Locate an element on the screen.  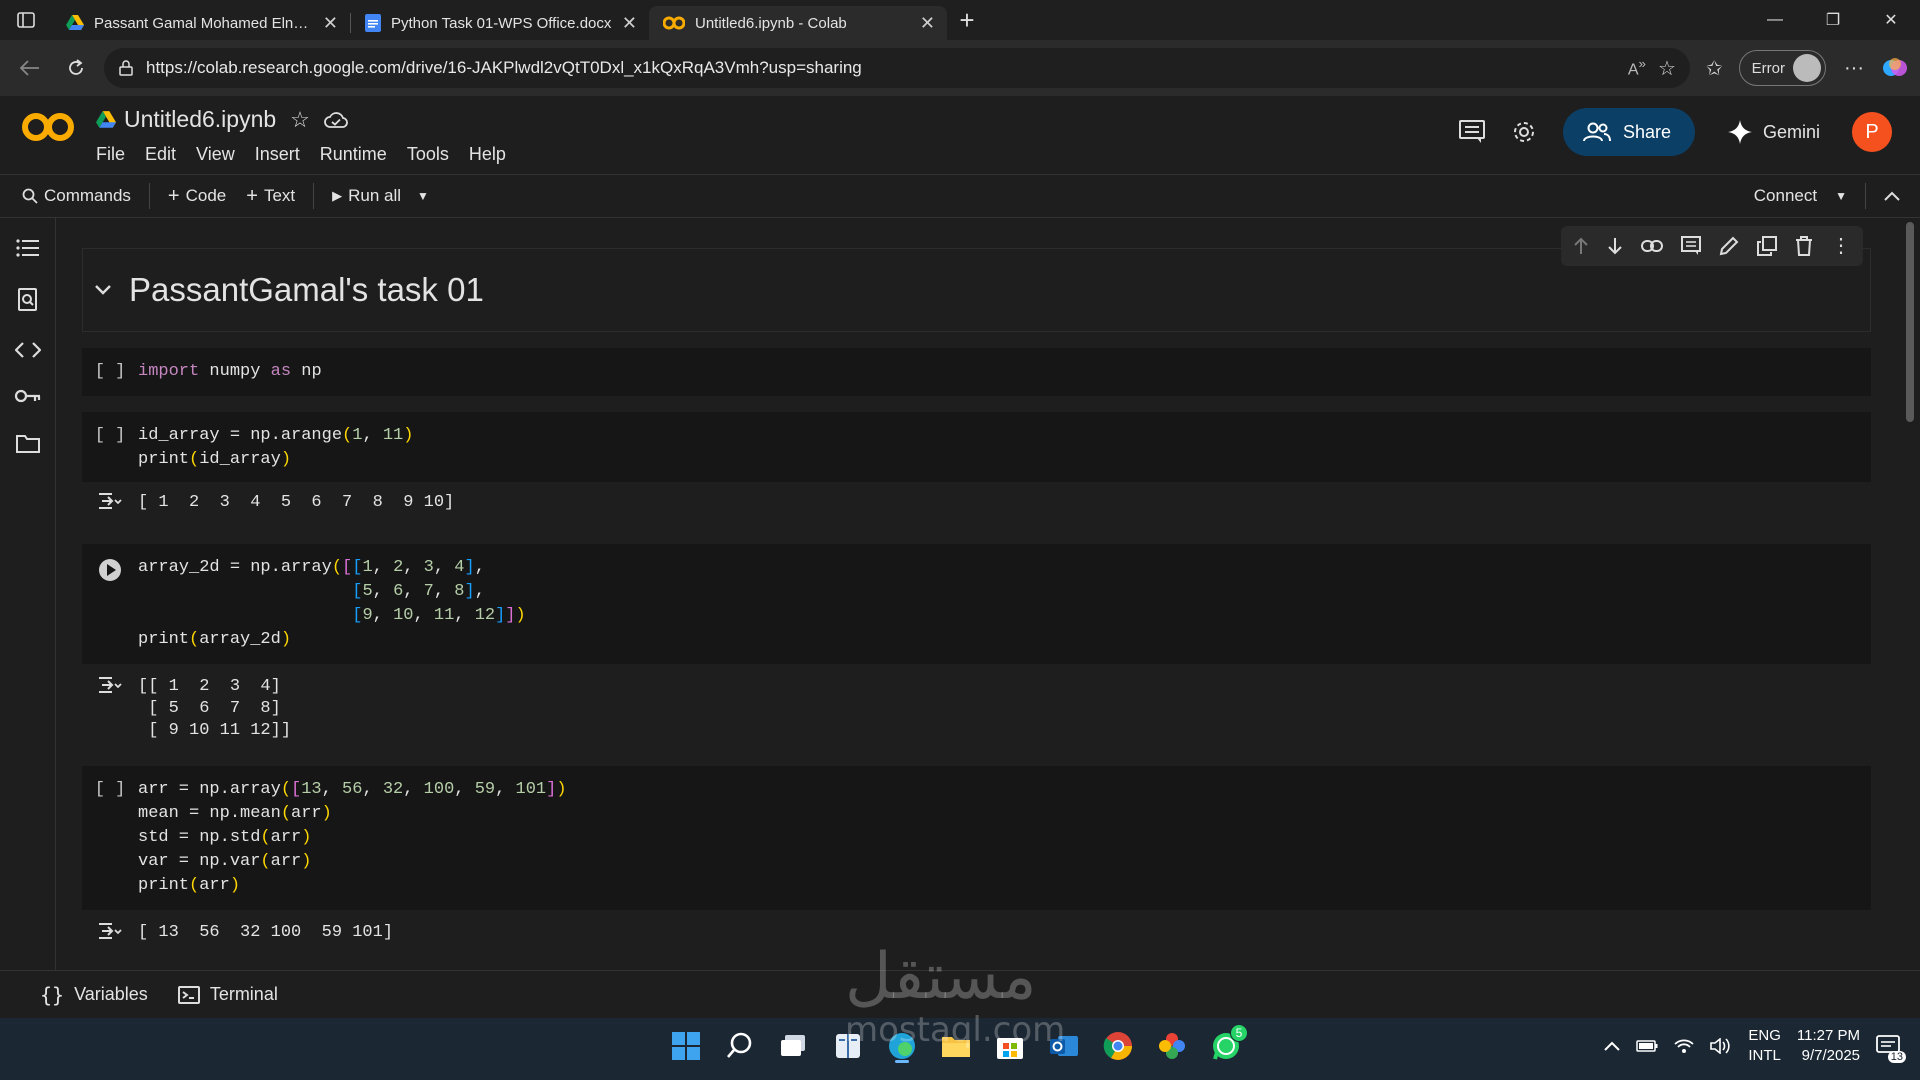
battery-icon is located at coordinates (1647, 1046).